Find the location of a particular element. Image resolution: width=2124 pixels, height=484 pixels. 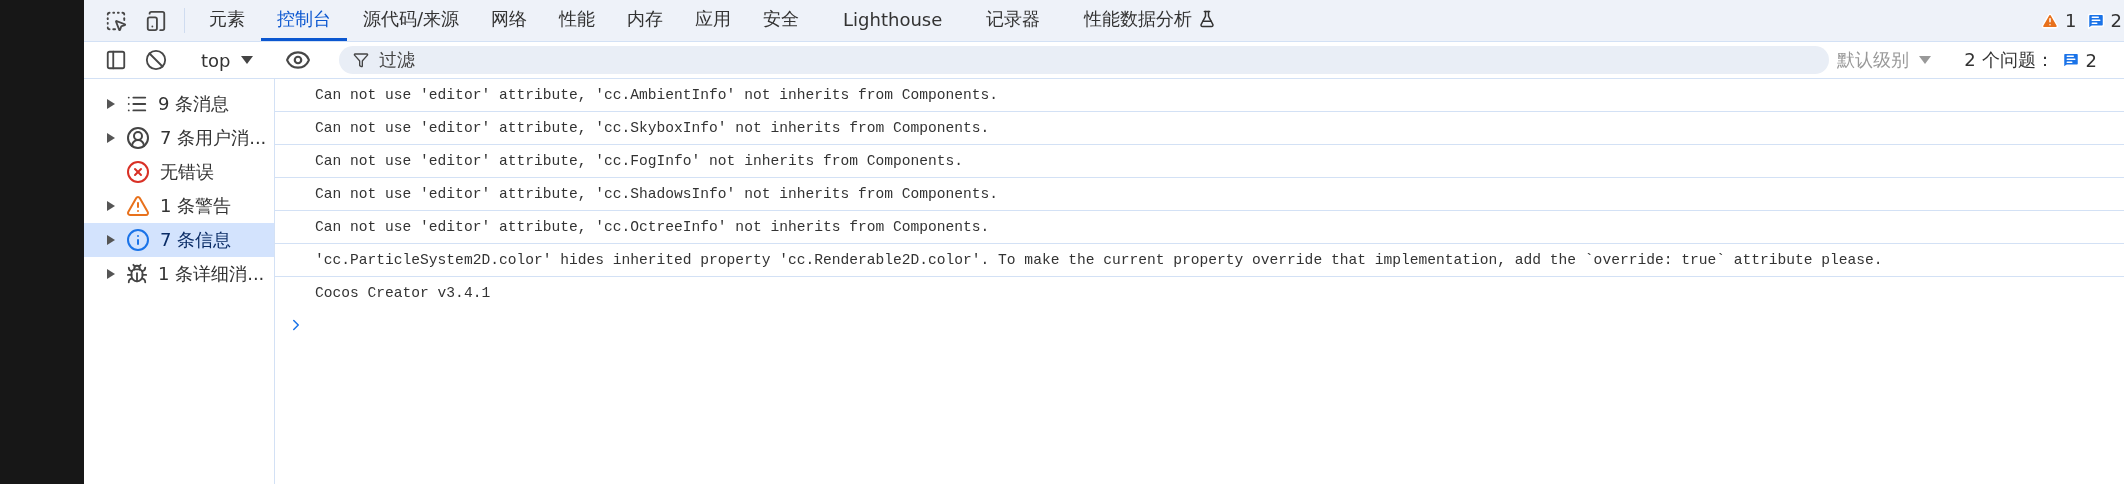

panel-tab: 内存 is located at coordinates (645, 20).